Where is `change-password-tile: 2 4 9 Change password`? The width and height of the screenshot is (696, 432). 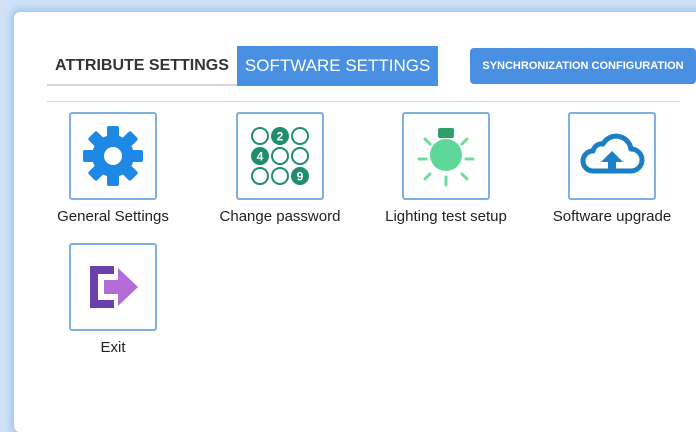
change-password-tile: 2 4 9 Change password is located at coordinates (280, 168).